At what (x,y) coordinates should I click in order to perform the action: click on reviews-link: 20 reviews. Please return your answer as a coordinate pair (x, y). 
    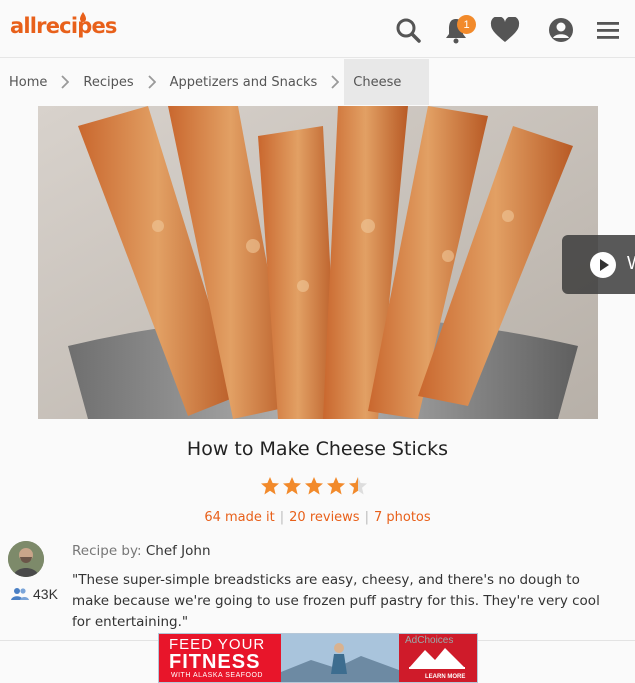
    Looking at the image, I should click on (324, 517).